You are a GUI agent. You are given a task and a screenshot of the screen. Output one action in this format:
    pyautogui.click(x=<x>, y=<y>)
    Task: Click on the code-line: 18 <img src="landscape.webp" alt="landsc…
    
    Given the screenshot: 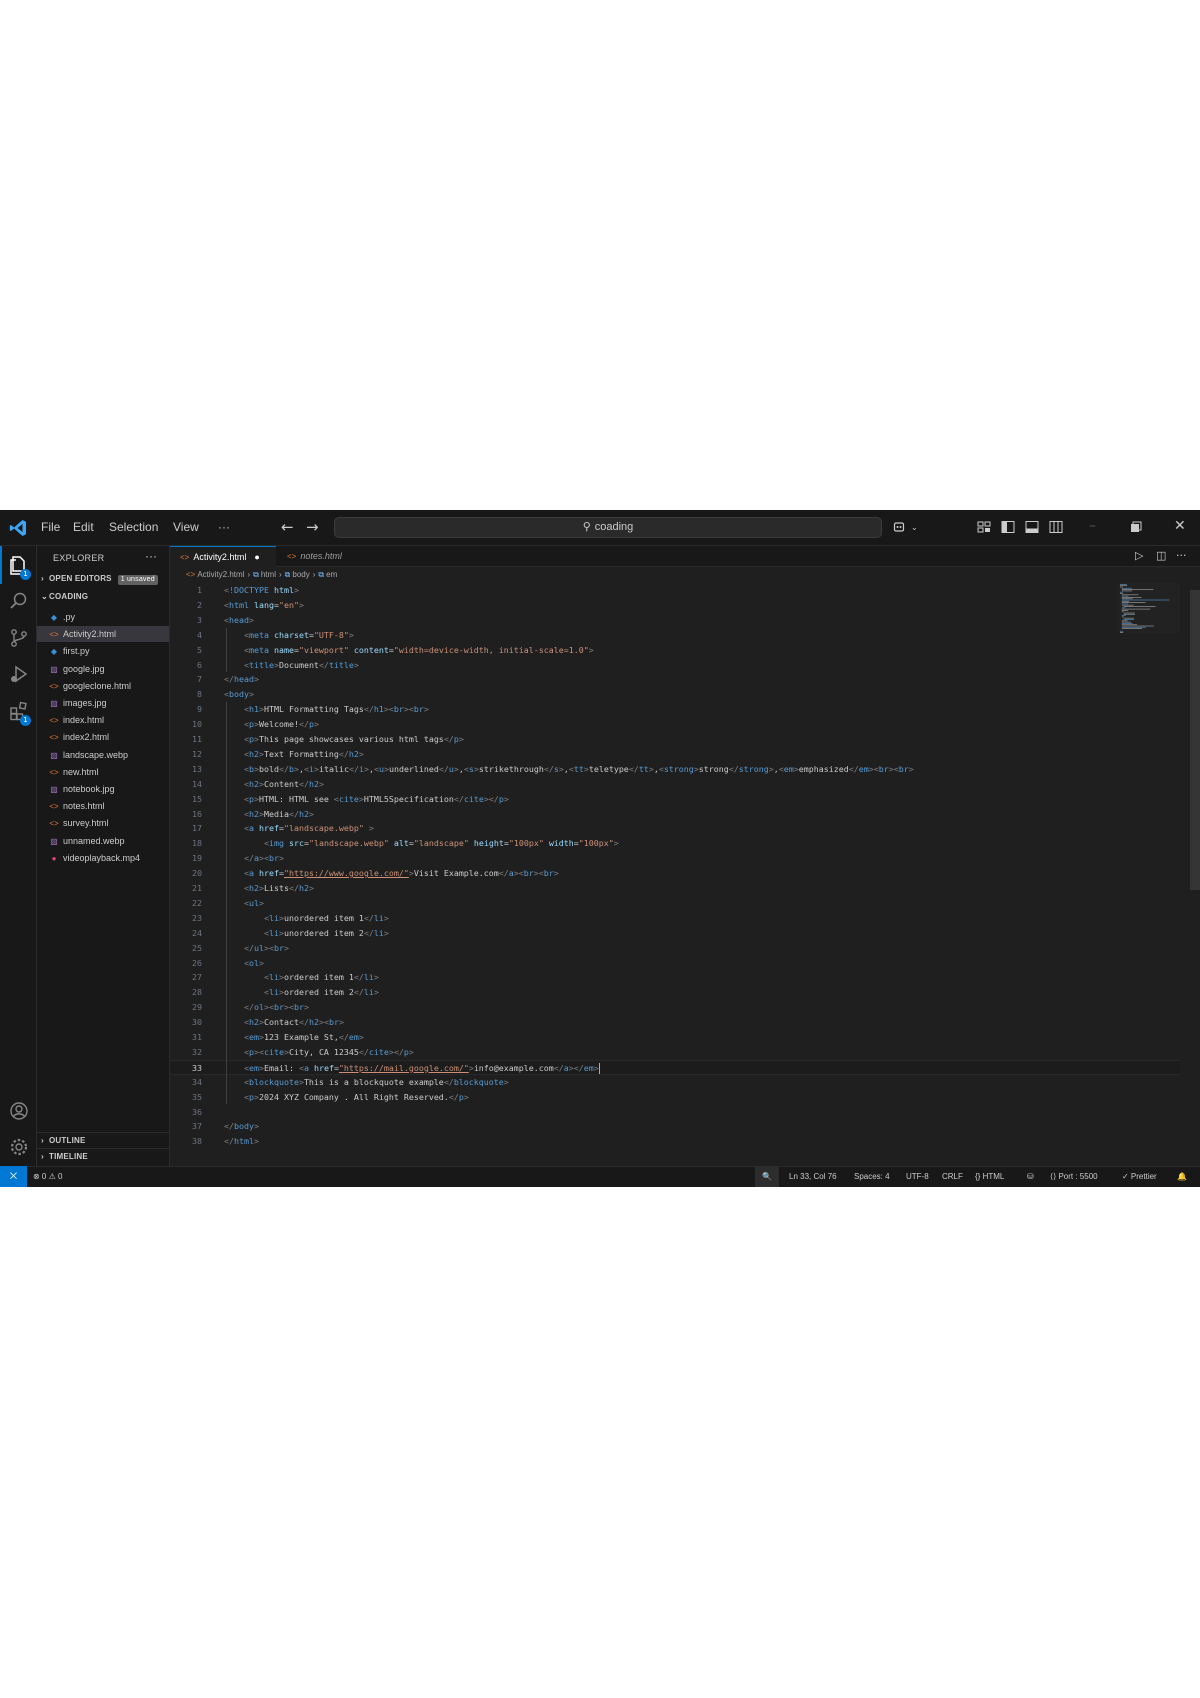 What is the action you would take?
    pyautogui.click(x=675, y=843)
    